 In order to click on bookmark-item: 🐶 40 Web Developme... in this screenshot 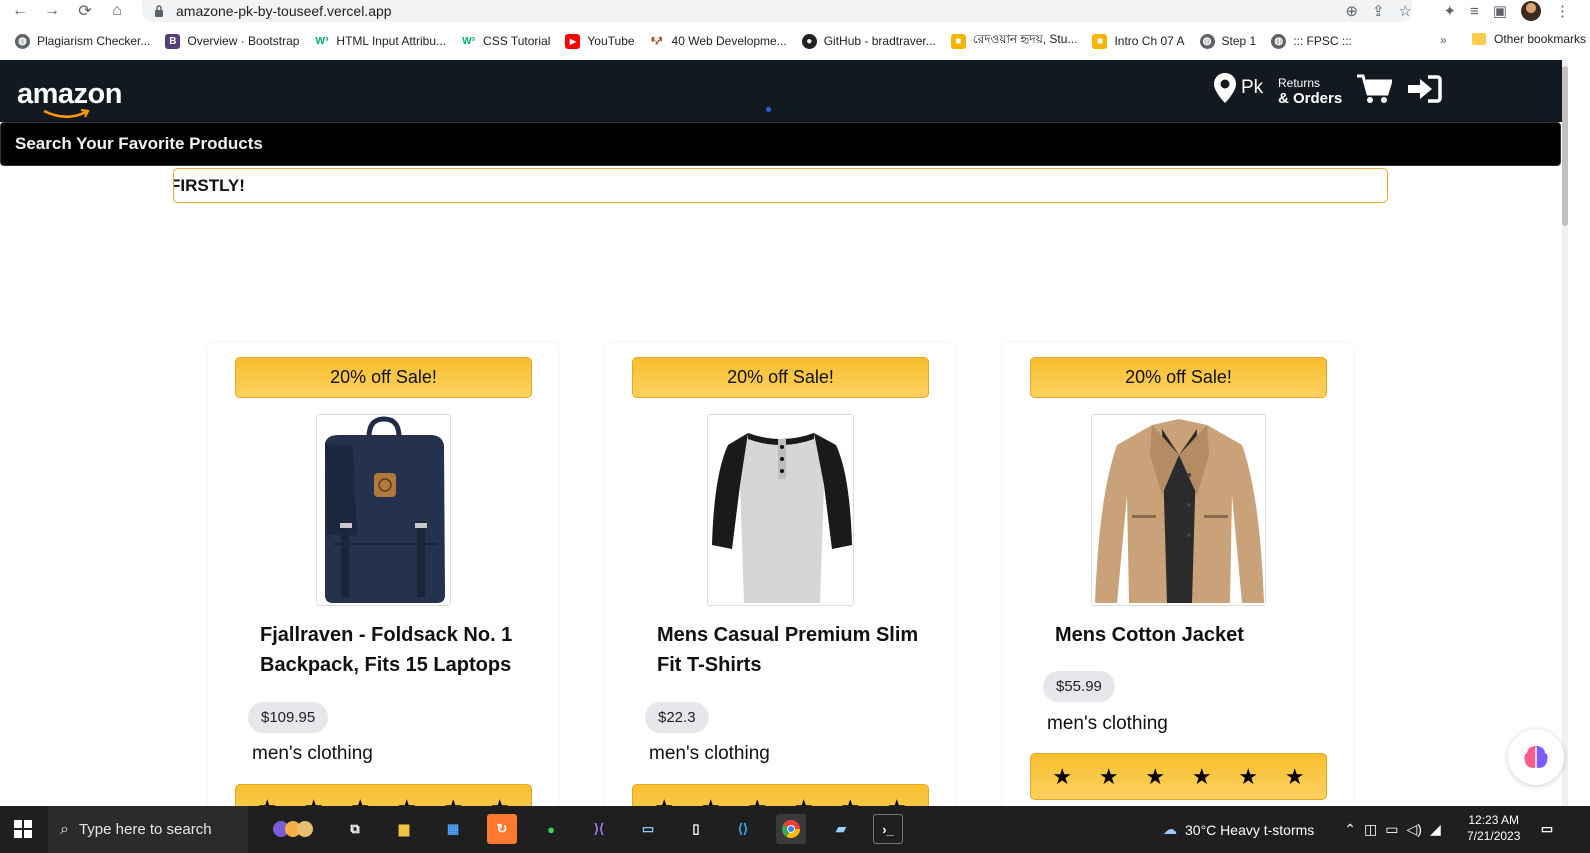, I will do `click(718, 41)`.